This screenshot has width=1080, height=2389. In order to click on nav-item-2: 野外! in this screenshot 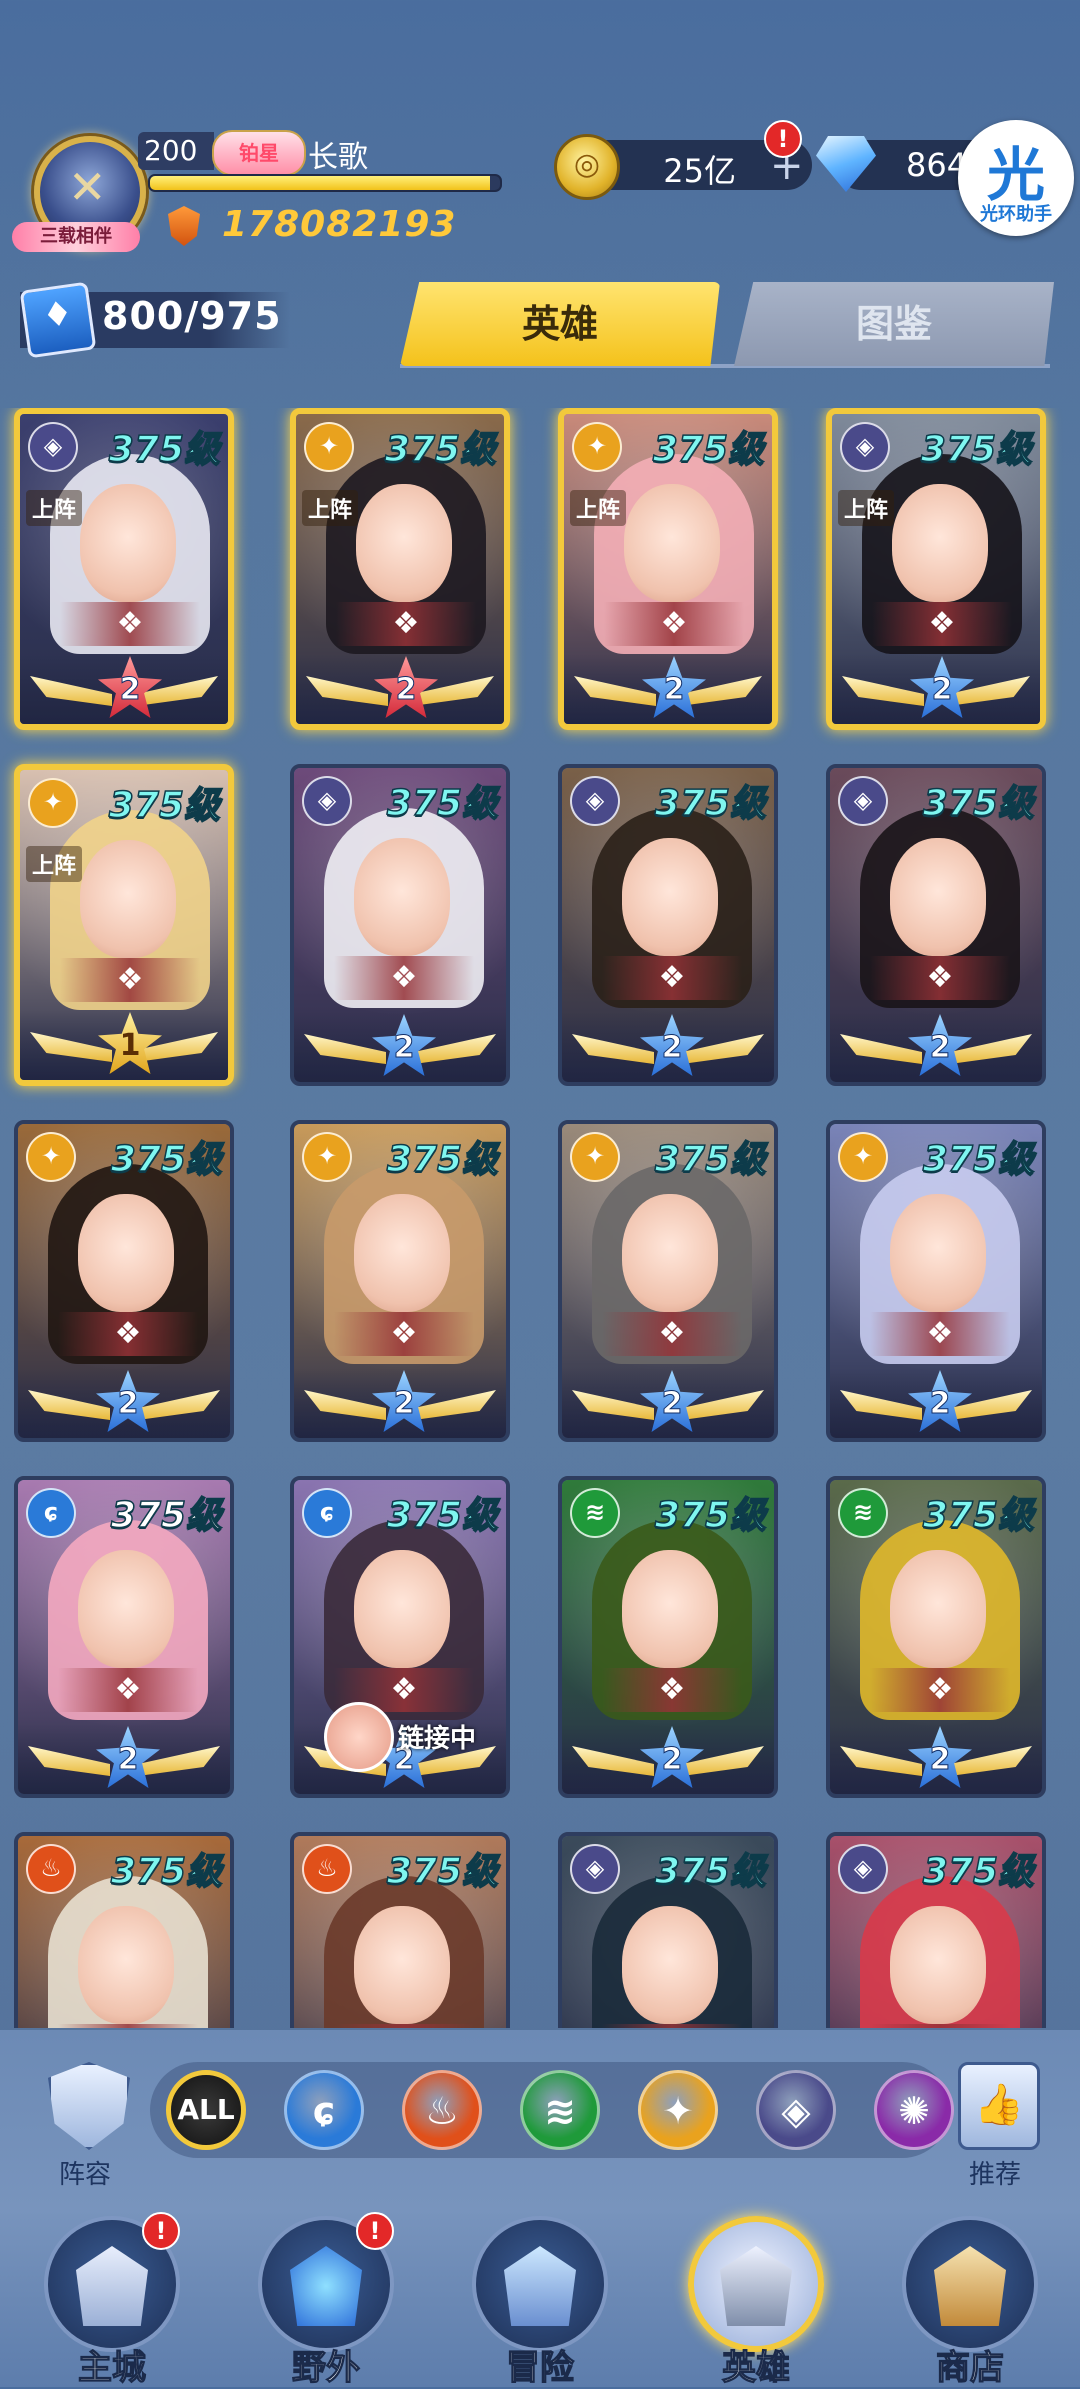, I will do `click(323, 2299)`.